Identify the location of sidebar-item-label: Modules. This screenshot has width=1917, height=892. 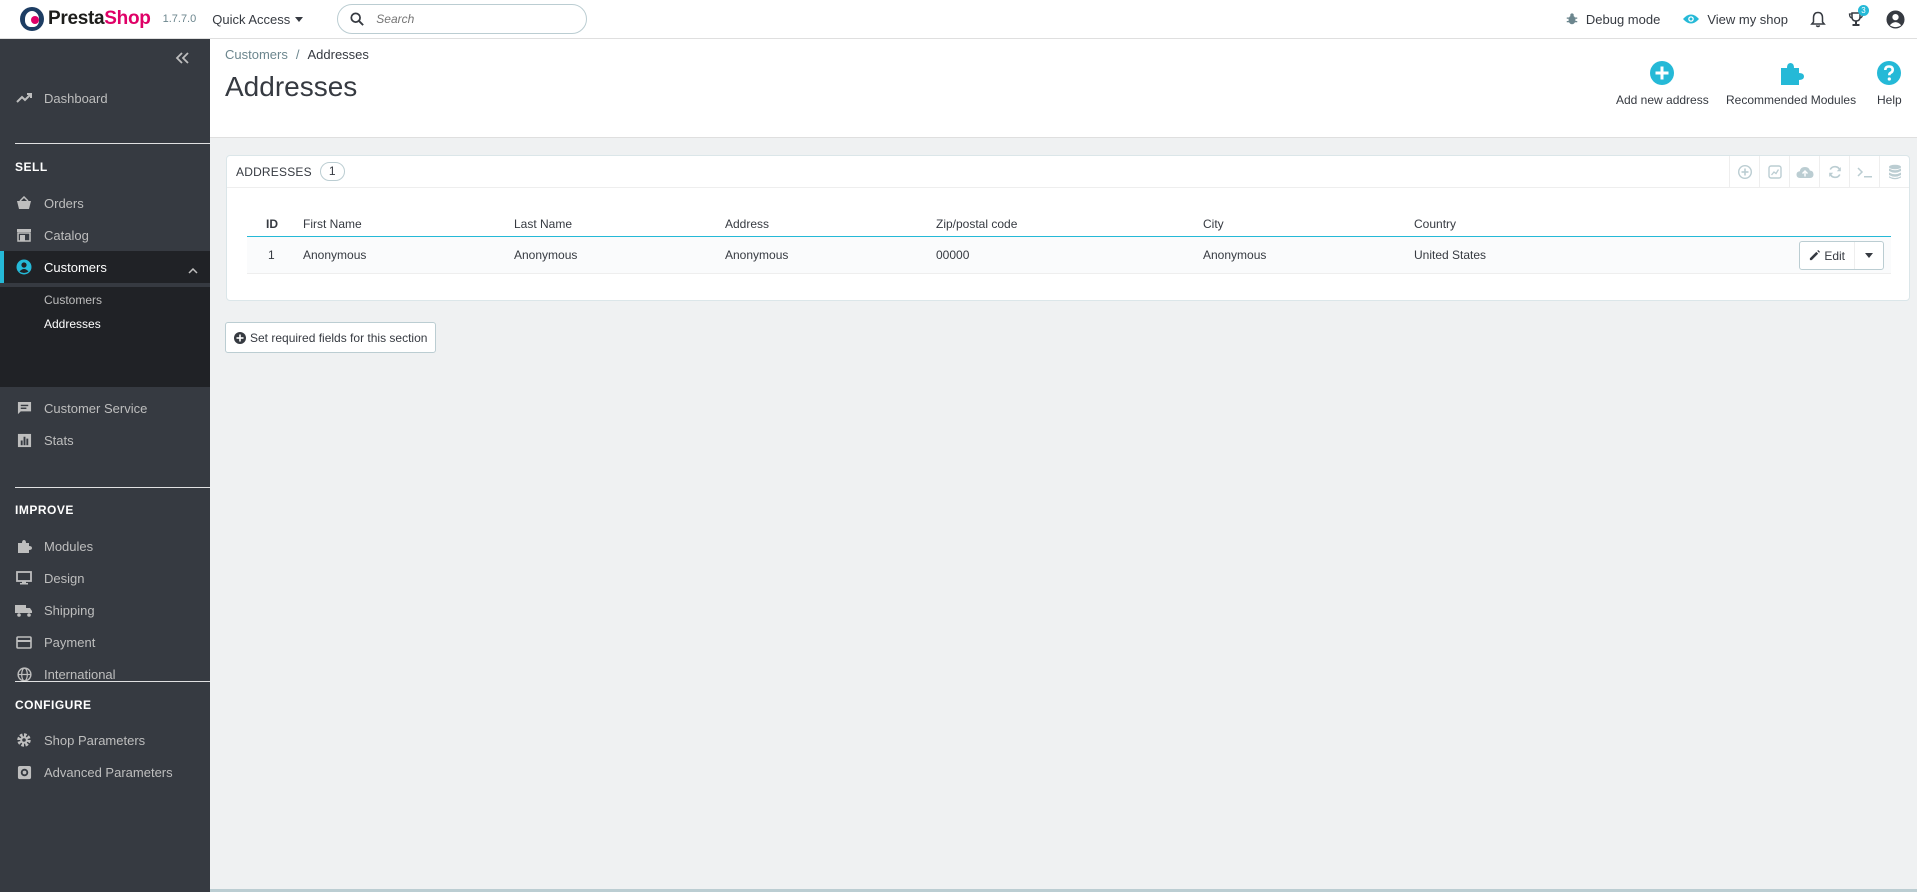
(69, 546).